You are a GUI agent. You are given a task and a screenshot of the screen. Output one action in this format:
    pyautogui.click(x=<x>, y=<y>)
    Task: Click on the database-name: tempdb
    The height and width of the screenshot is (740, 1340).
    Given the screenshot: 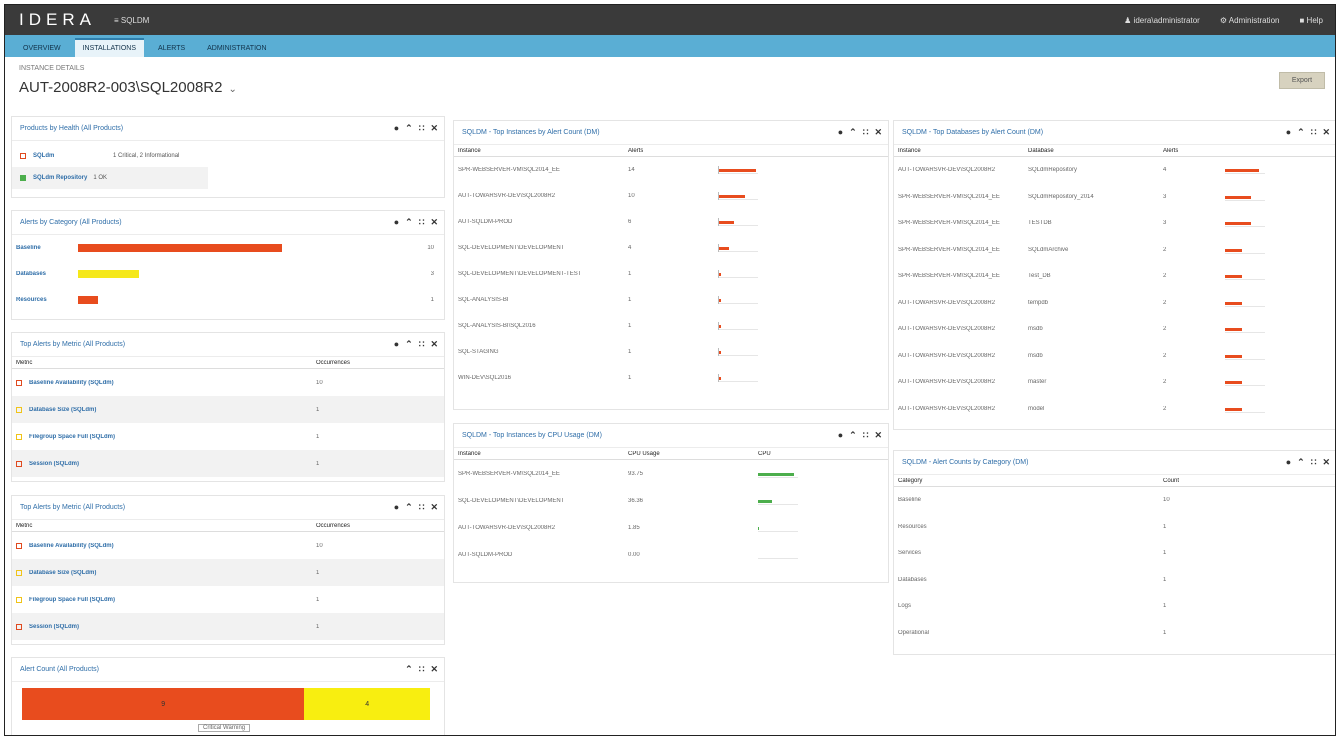 What is the action you would take?
    pyautogui.click(x=1095, y=303)
    